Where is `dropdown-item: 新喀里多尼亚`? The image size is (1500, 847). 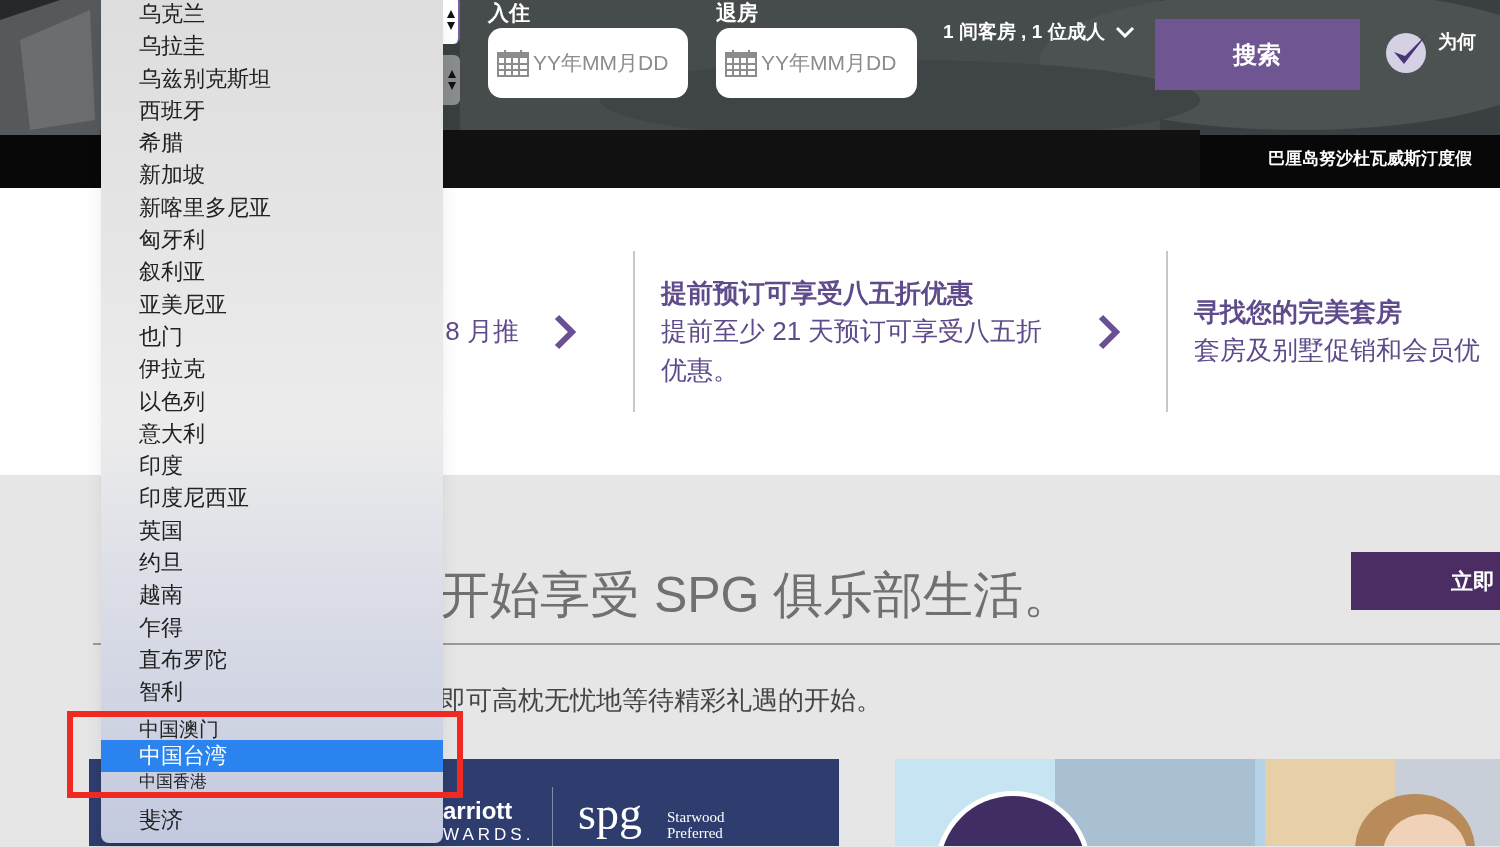
dropdown-item: 新喀里多尼亚 is located at coordinates (272, 208).